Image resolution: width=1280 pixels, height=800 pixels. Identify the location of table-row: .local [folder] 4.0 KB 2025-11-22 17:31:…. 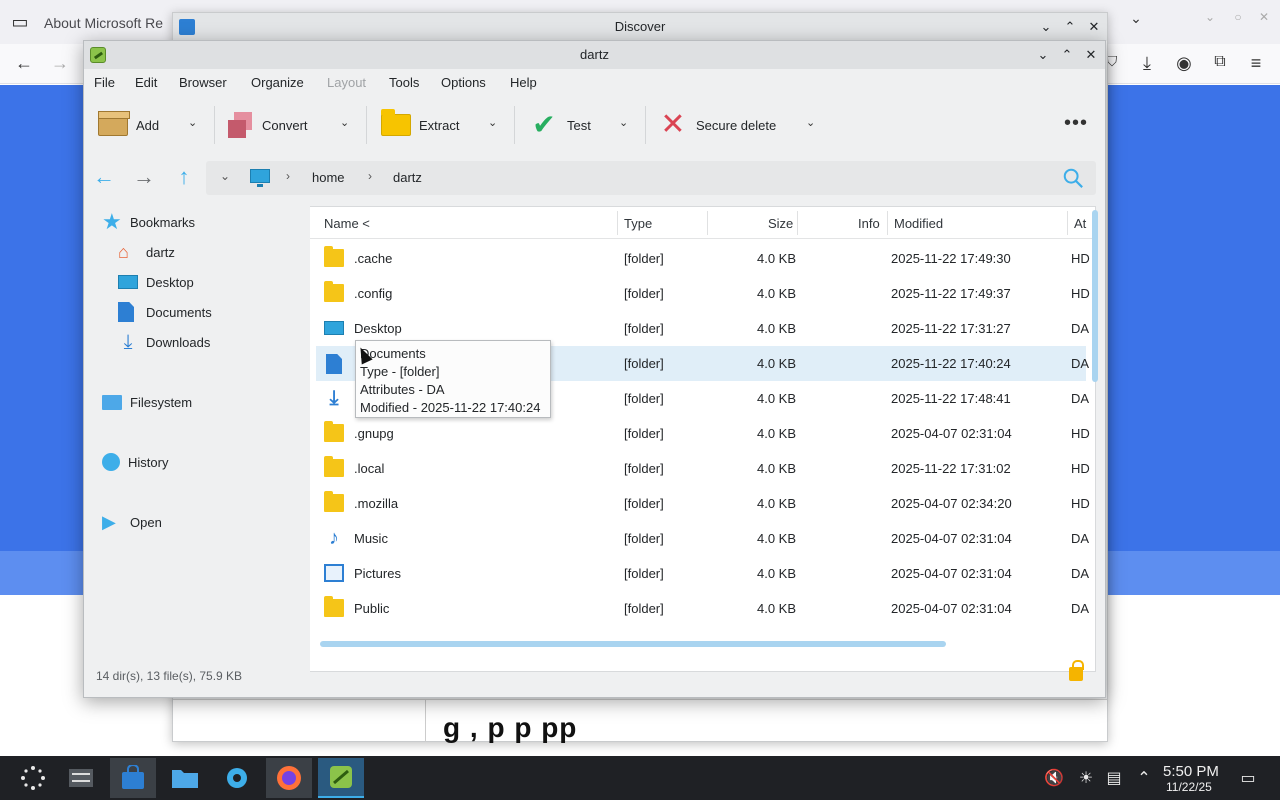
(703, 468).